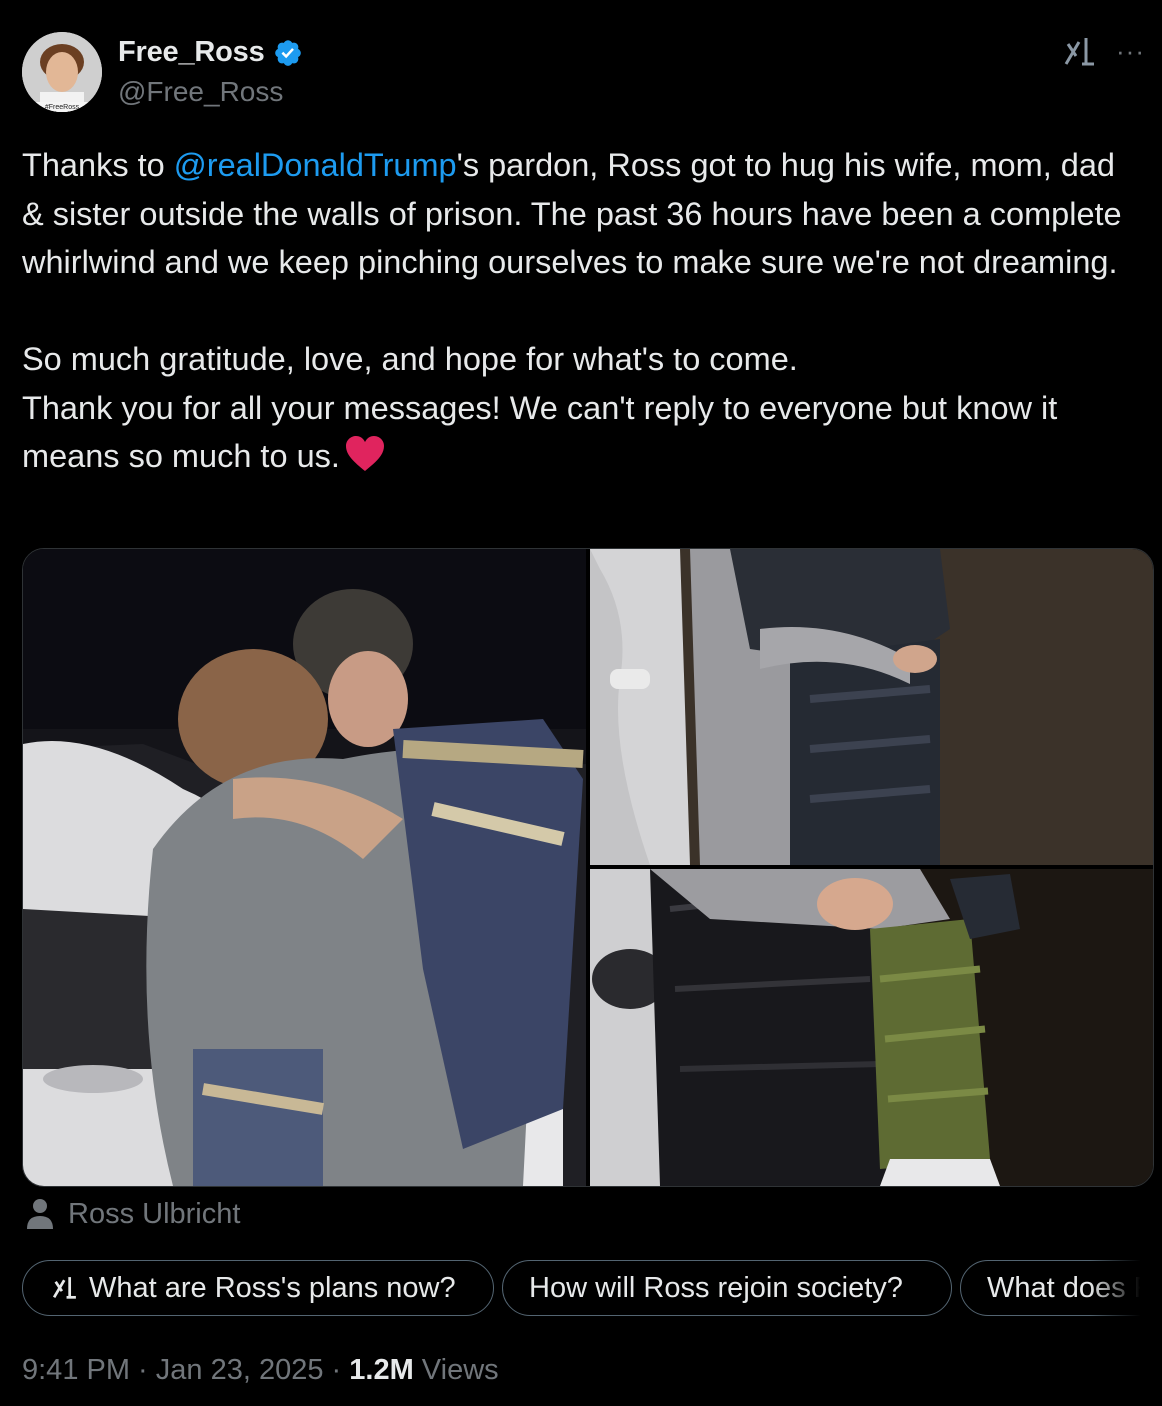 This screenshot has height=1406, width=1162. What do you see at coordinates (76, 1370) in the screenshot?
I see `tweet-time: 9:41 PM` at bounding box center [76, 1370].